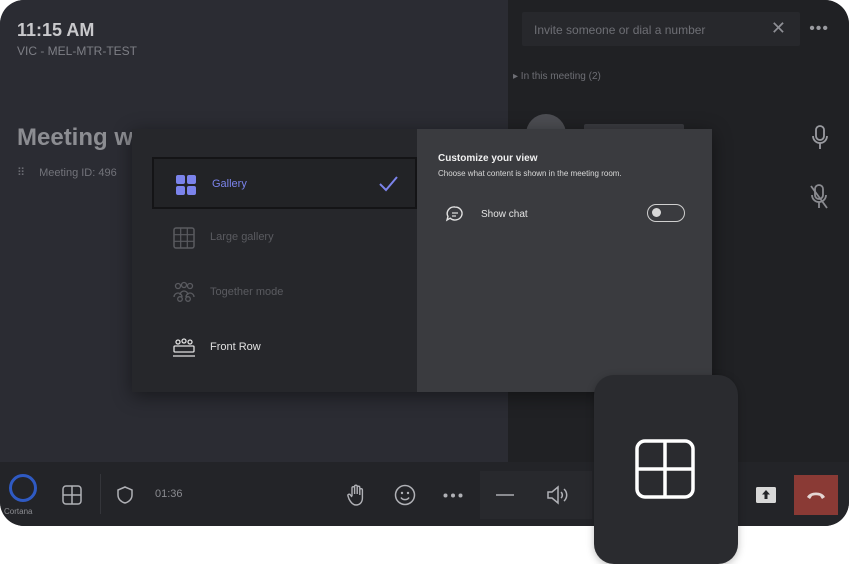 The height and width of the screenshot is (564, 849). What do you see at coordinates (488, 158) in the screenshot?
I see `customize-title: Customize your view` at bounding box center [488, 158].